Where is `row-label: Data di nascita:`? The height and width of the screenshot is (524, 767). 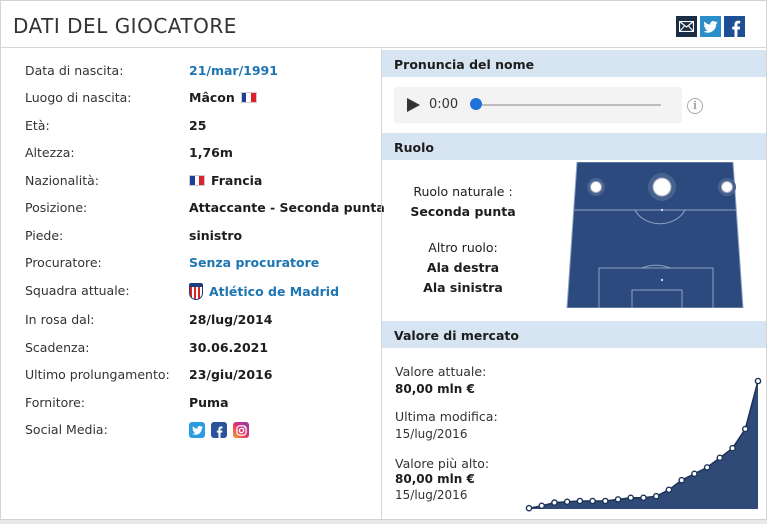 row-label: Data di nascita: is located at coordinates (74, 70).